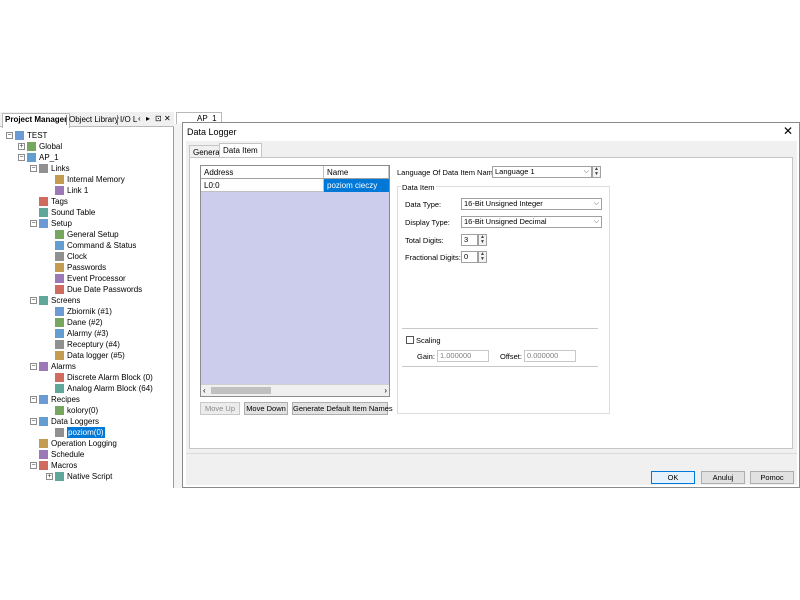  Describe the element at coordinates (503, 203) in the screenshot. I see `data-type-value: 16-Bit Unsigned Integer` at that location.